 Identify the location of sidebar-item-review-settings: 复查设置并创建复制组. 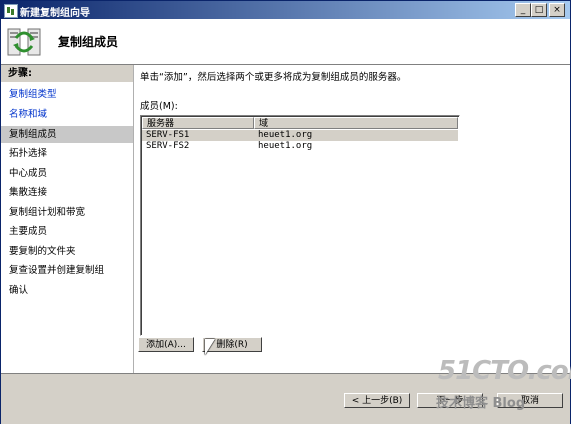
(57, 270).